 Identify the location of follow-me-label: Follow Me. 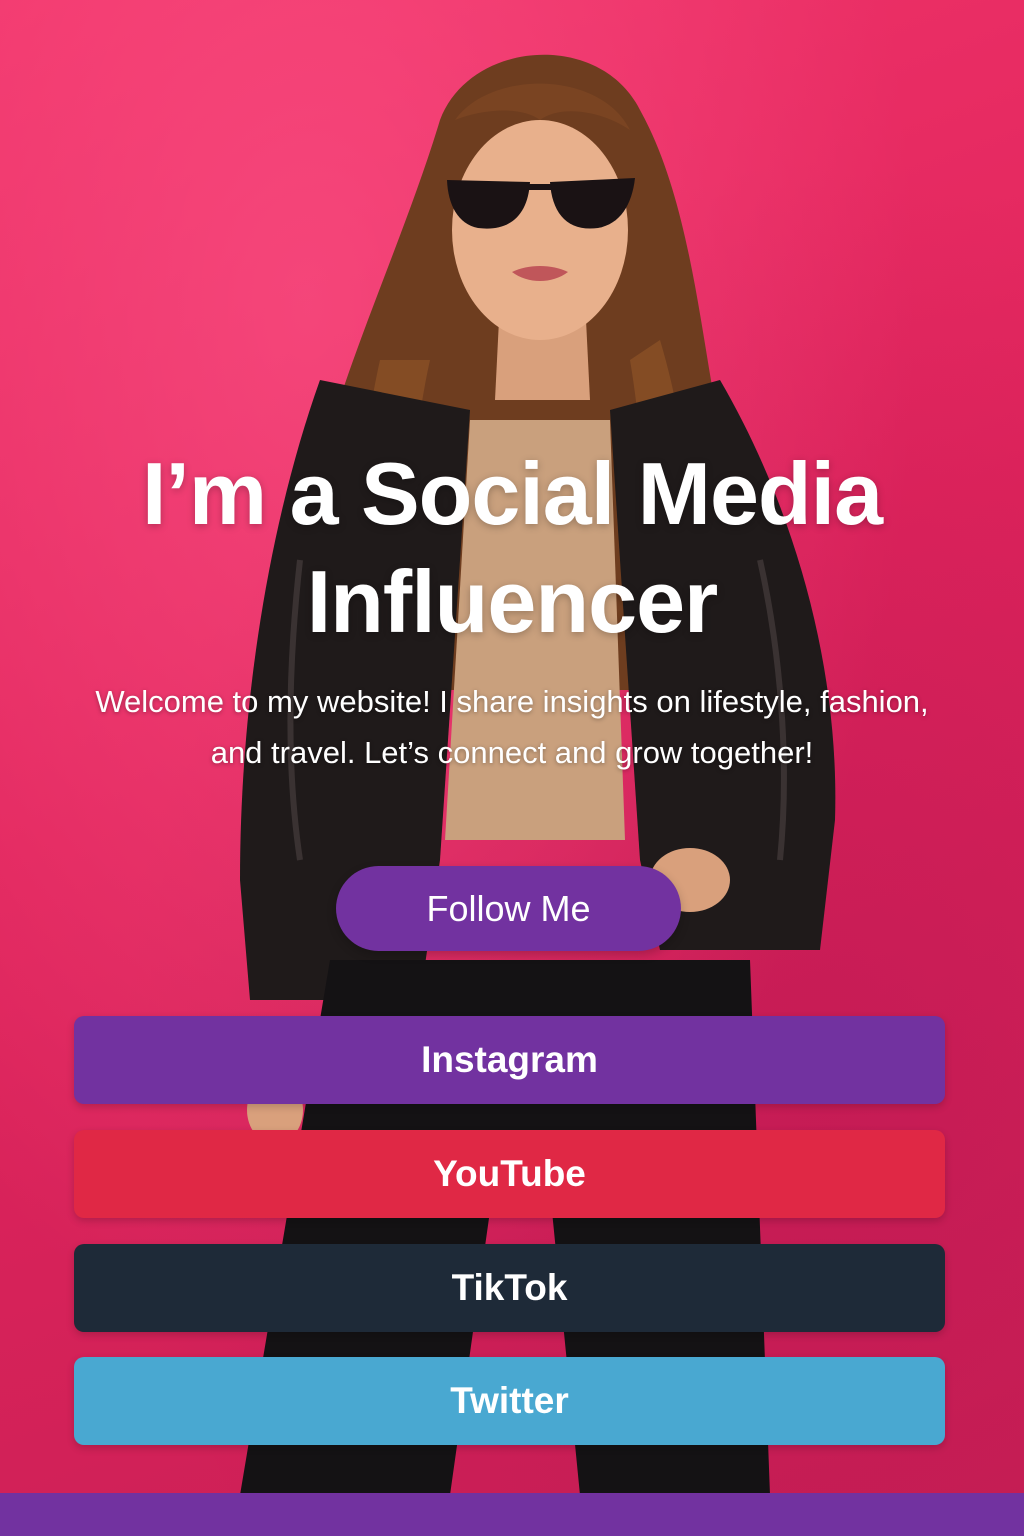
(508, 908).